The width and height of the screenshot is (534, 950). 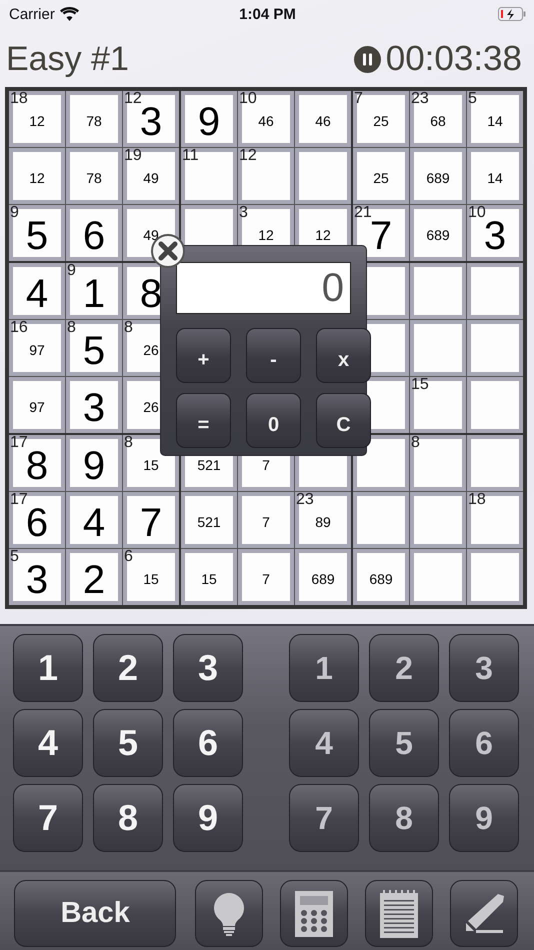 What do you see at coordinates (477, 213) in the screenshot?
I see `cage-sum: 10` at bounding box center [477, 213].